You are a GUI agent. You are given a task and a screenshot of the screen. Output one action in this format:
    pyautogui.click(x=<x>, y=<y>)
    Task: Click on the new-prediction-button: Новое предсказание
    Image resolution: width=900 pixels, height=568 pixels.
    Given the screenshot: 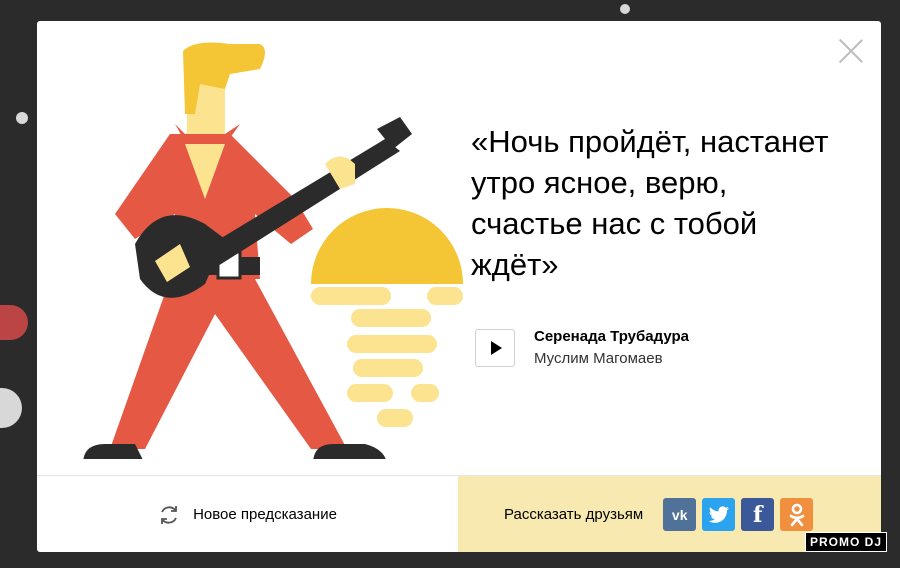 What is the action you would take?
    pyautogui.click(x=247, y=514)
    